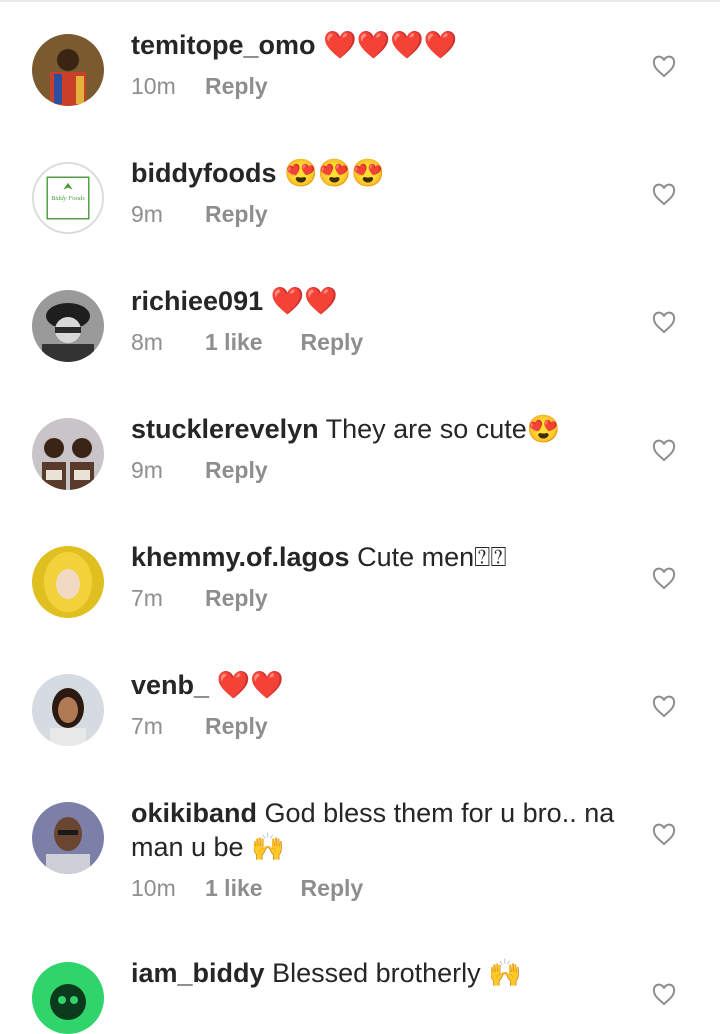 This screenshot has height=1034, width=720. I want to click on comment-username: iam_biddy, so click(198, 973).